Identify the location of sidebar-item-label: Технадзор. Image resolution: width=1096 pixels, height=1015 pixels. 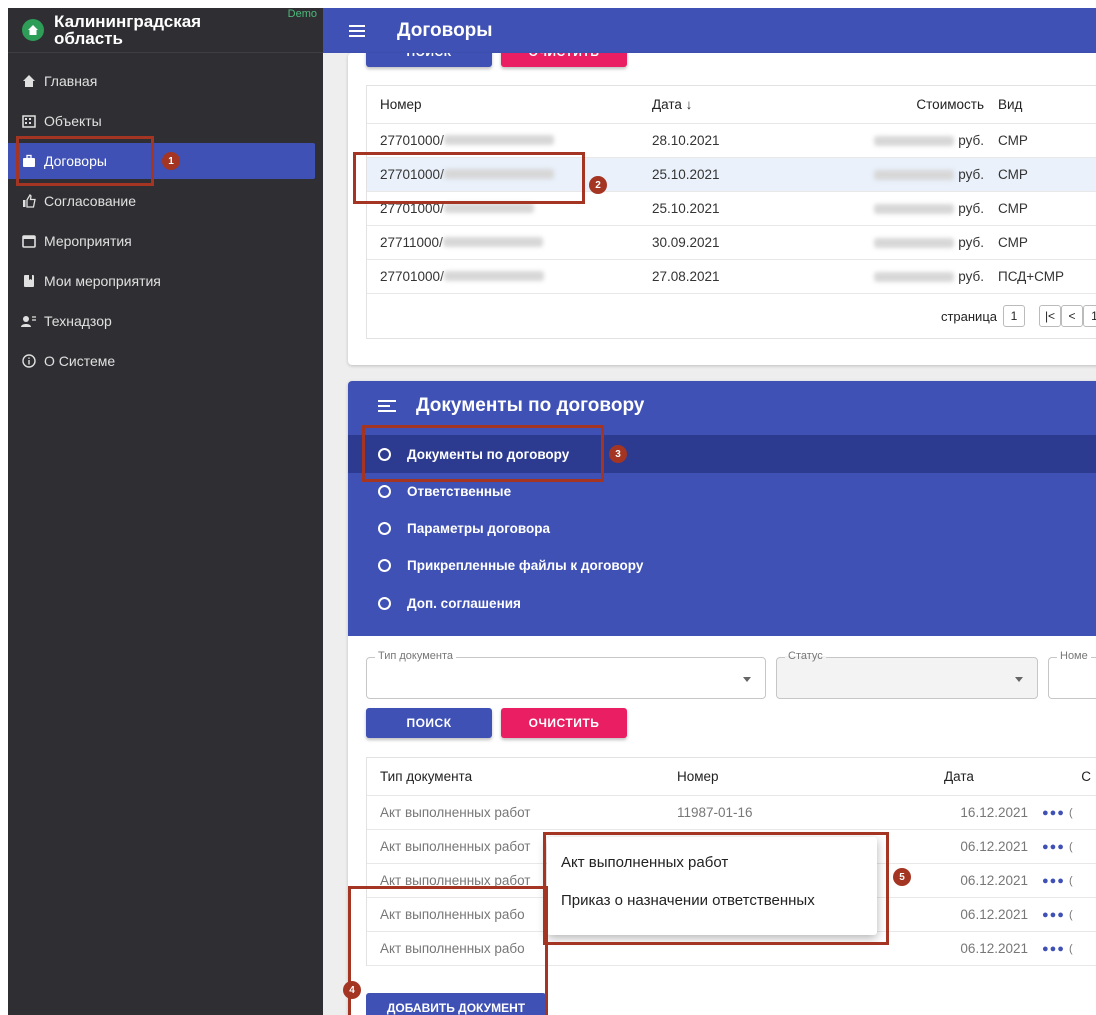
(78, 321).